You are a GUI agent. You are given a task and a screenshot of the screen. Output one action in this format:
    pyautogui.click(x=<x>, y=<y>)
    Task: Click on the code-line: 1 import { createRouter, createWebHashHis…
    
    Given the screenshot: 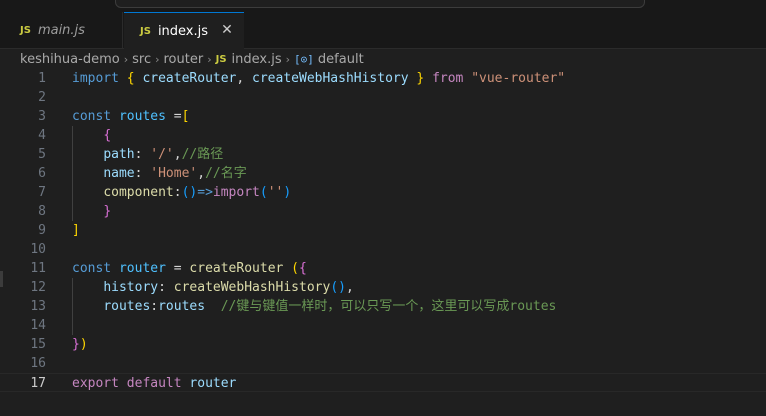 What is the action you would take?
    pyautogui.click(x=383, y=78)
    